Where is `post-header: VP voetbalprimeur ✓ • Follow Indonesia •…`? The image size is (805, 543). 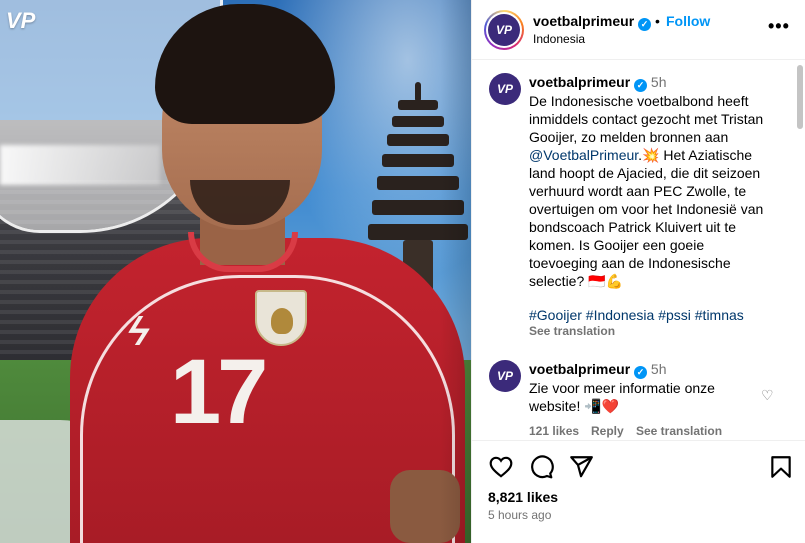
post-header: VP voetbalprimeur ✓ • Follow Indonesia •… is located at coordinates (638, 30).